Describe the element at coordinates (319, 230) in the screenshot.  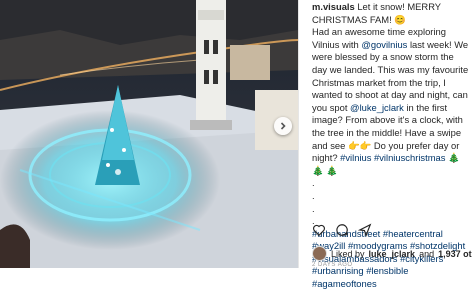
I see `heart-icon` at that location.